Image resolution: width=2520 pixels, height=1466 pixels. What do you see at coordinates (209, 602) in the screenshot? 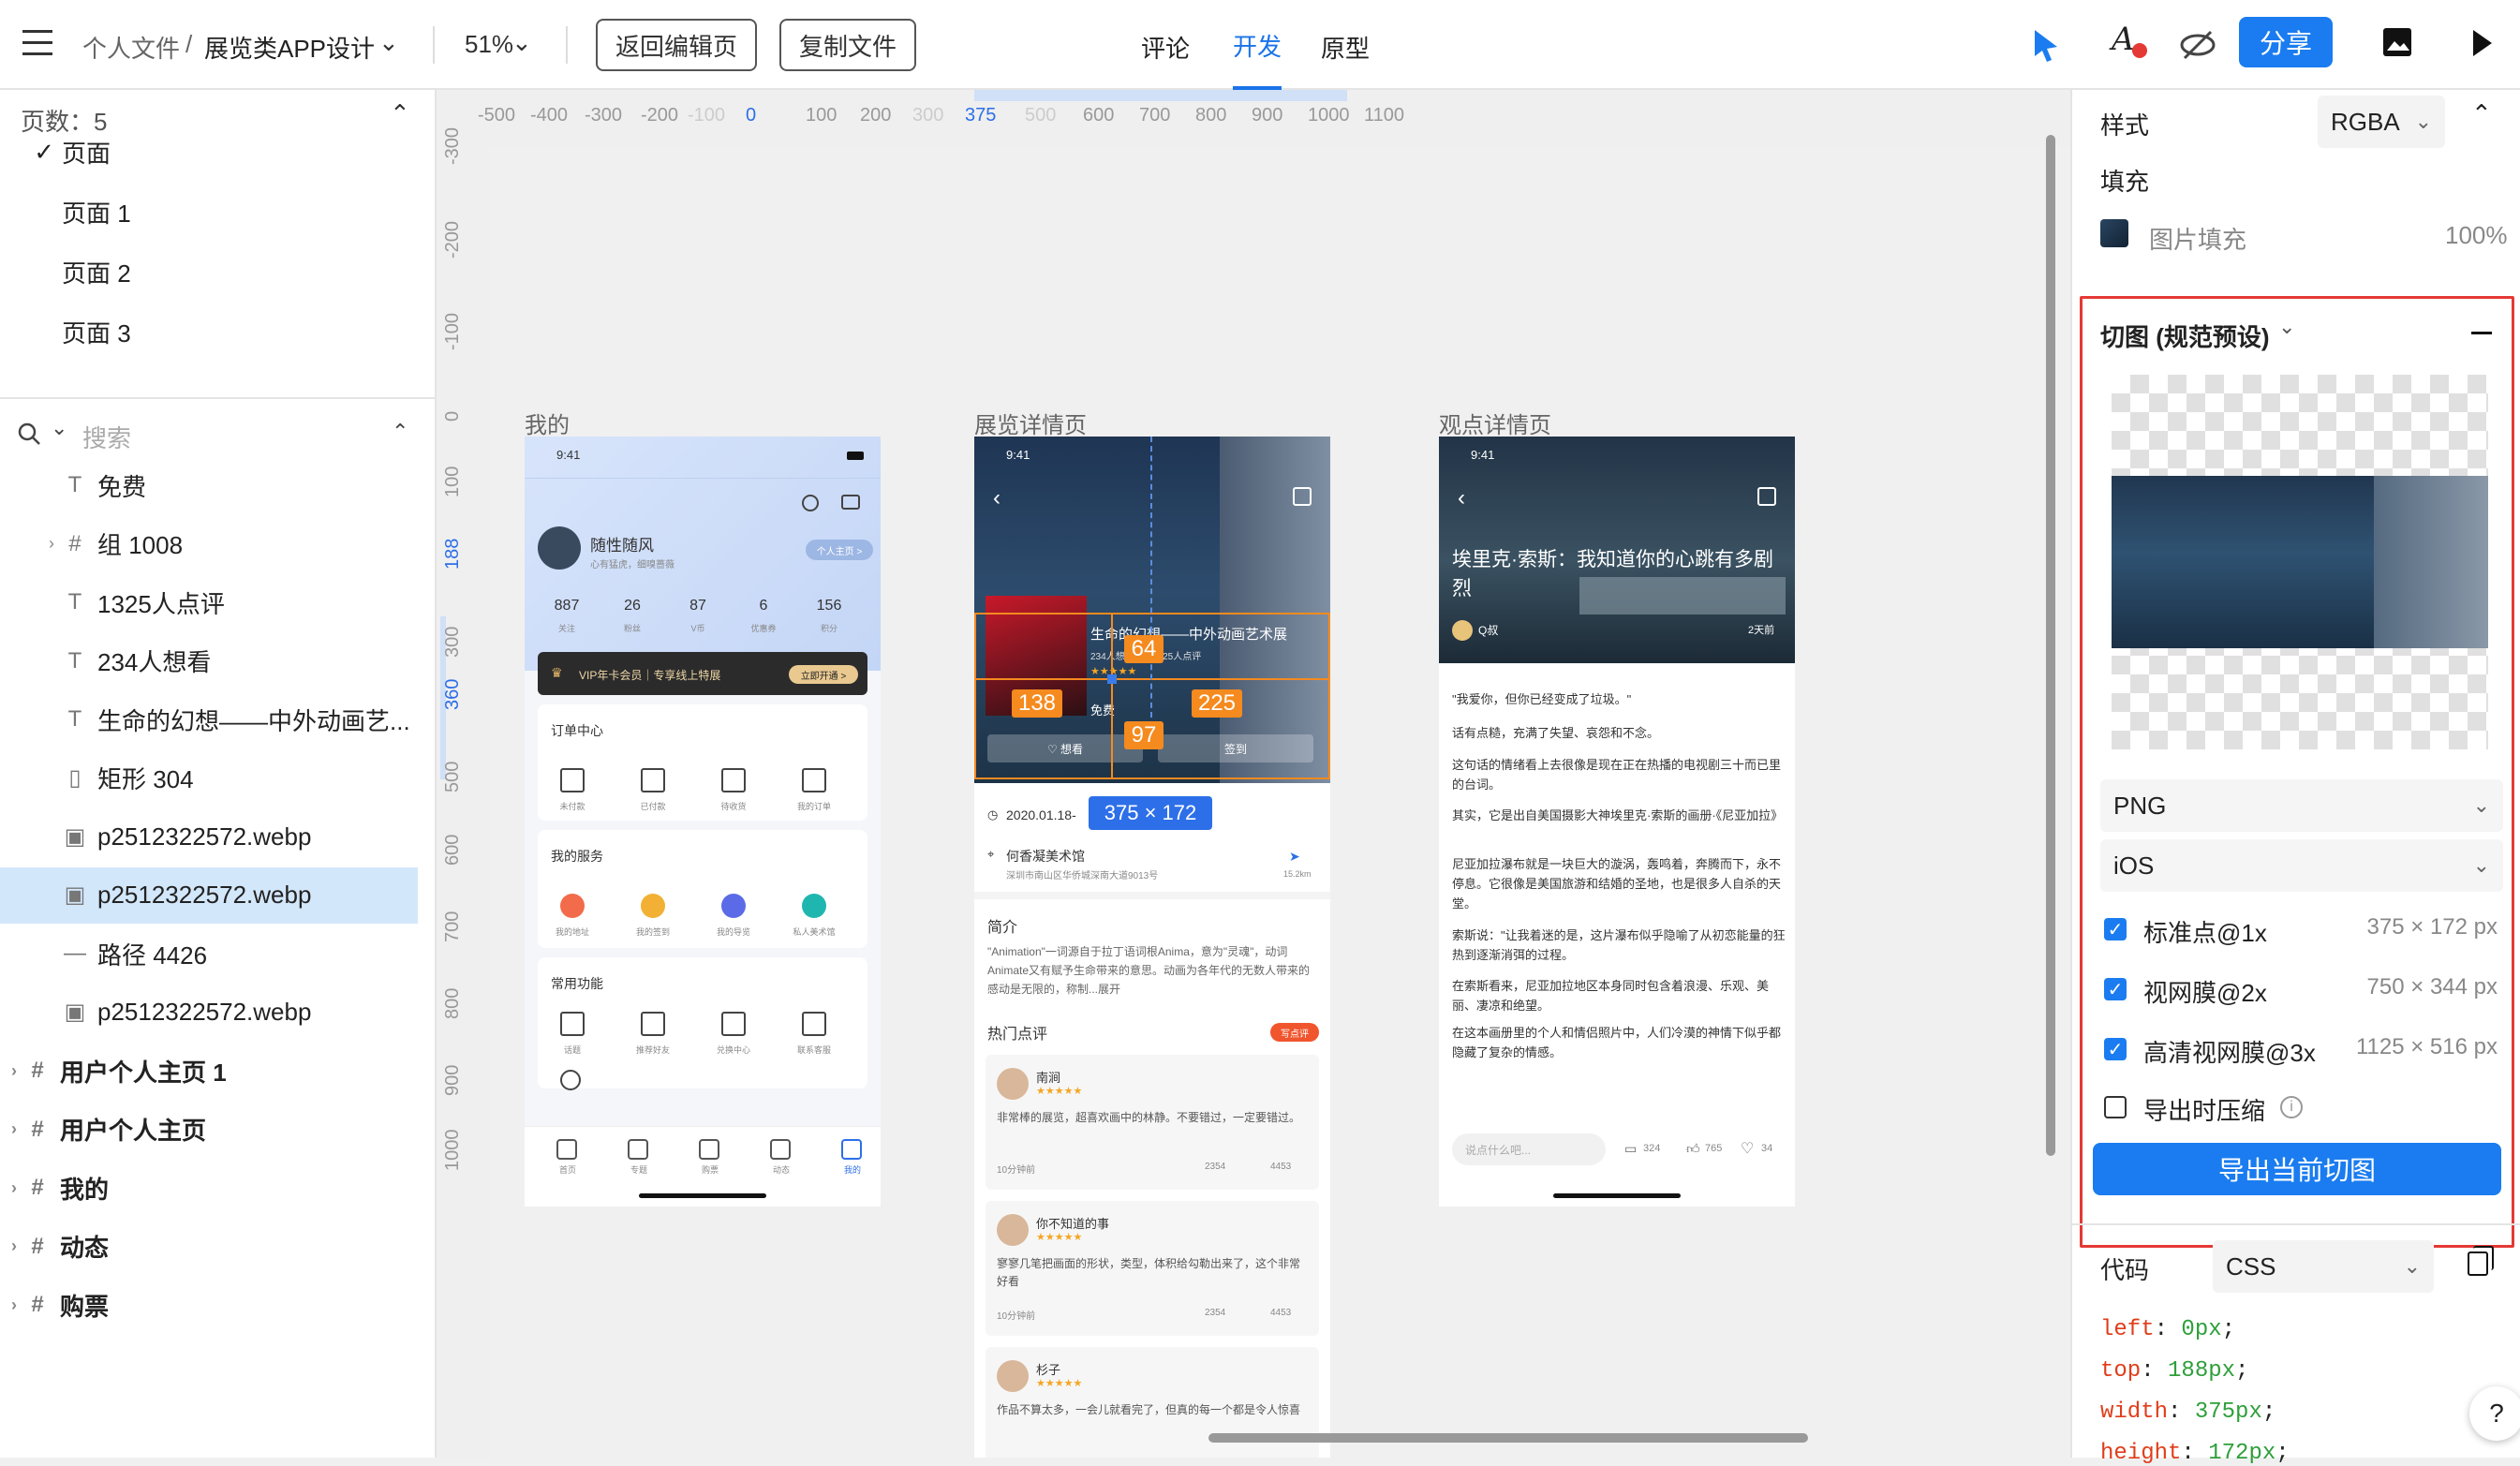
I see `layer-item: T 1325人点评` at bounding box center [209, 602].